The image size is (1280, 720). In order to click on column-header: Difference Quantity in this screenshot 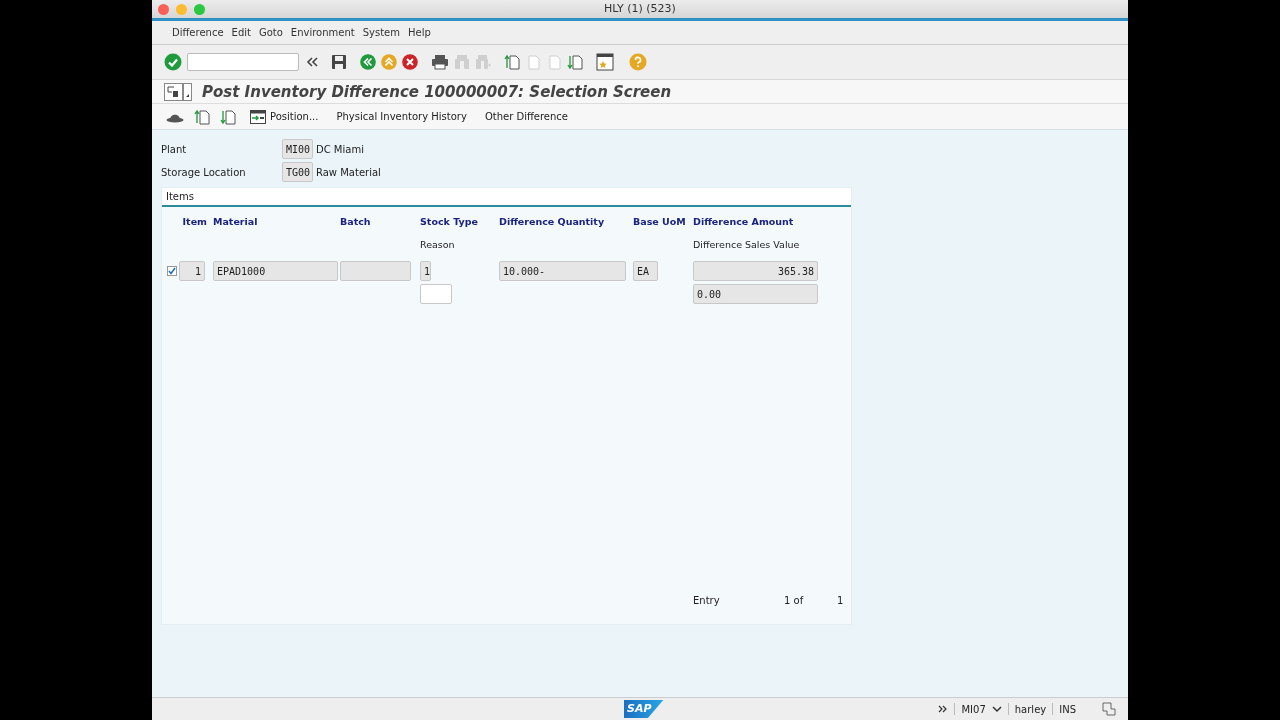, I will do `click(552, 222)`.